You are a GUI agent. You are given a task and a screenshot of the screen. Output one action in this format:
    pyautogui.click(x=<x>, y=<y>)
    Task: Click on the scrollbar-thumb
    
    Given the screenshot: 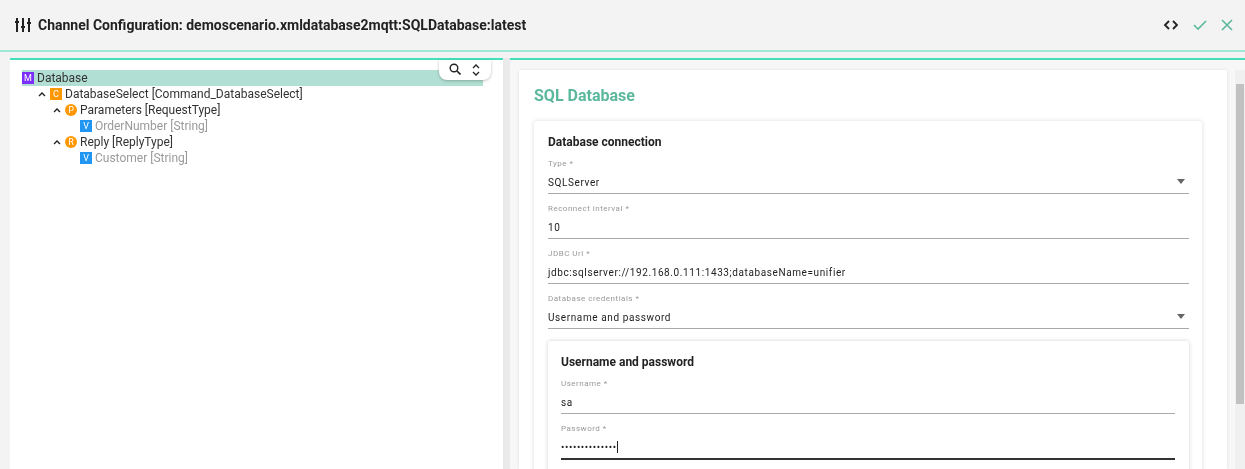 What is the action you would take?
    pyautogui.click(x=1240, y=244)
    